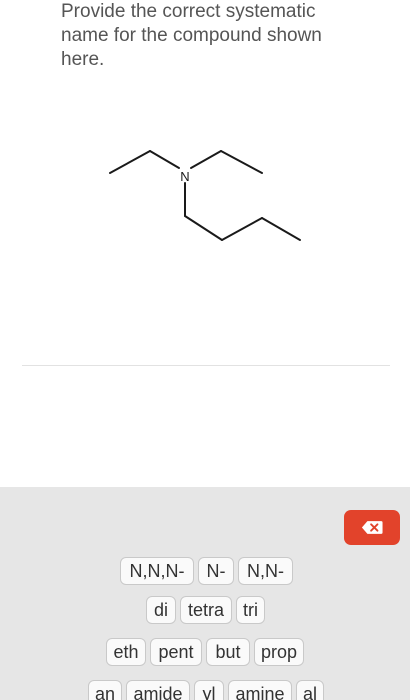 The image size is (410, 700). What do you see at coordinates (310, 690) in the screenshot?
I see `tile-al: al` at bounding box center [310, 690].